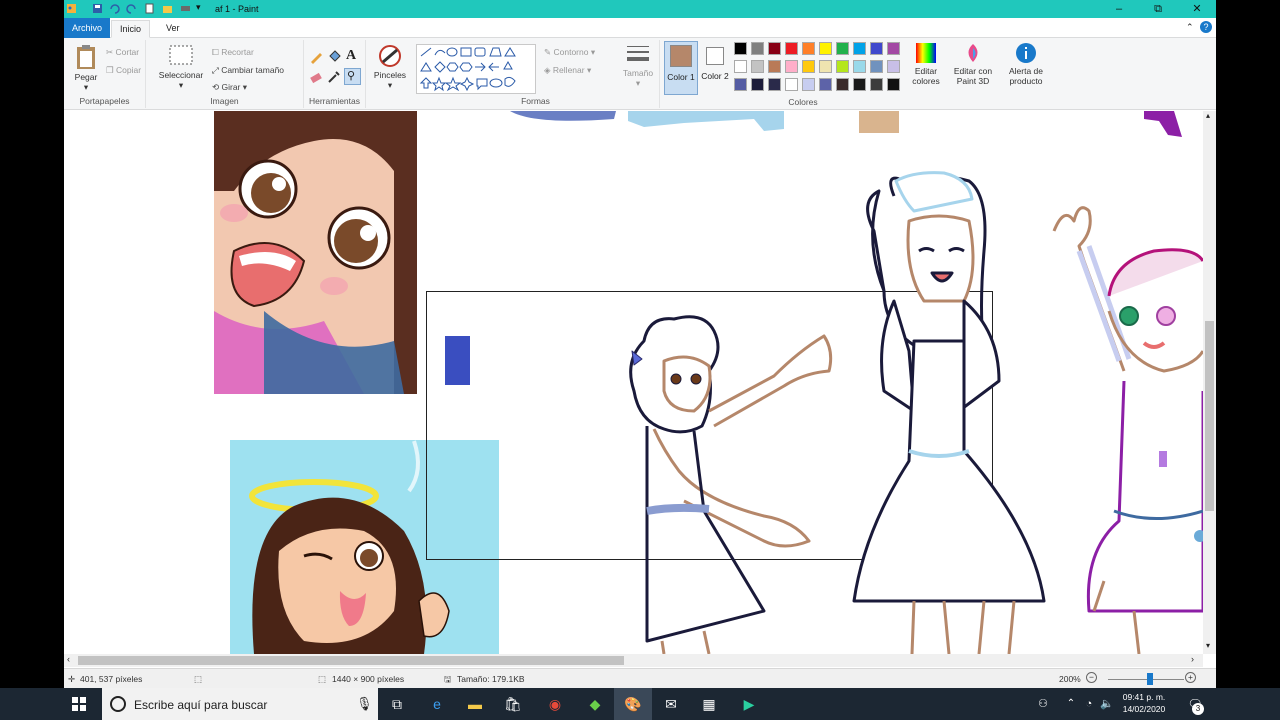 This screenshot has width=1280, height=720. I want to click on new-file-icon, so click(149, 8).